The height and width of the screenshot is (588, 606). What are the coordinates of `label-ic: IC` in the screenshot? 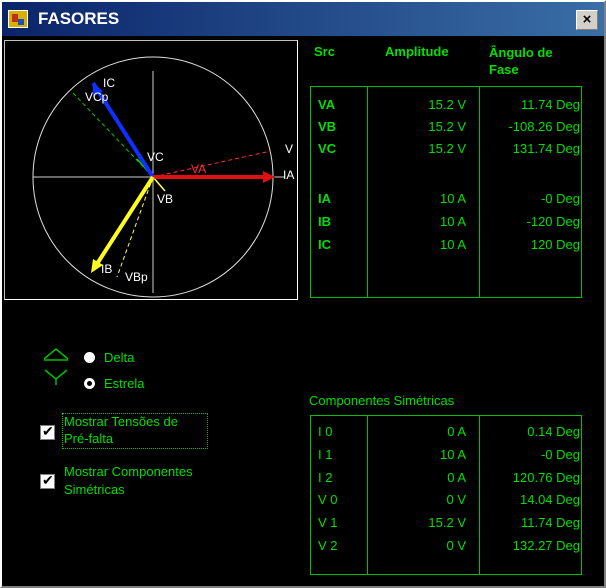 It's located at (109, 83).